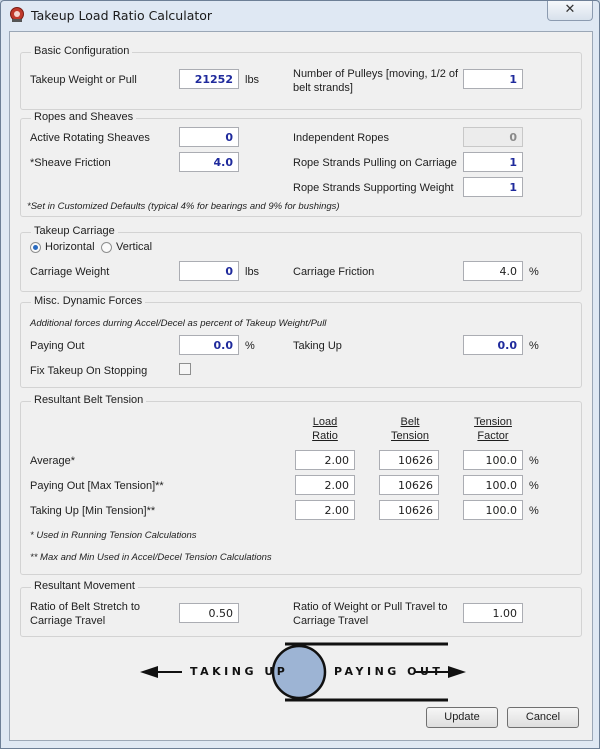  I want to click on active-sheaves-label: Active Rotating Sheaves, so click(90, 138).